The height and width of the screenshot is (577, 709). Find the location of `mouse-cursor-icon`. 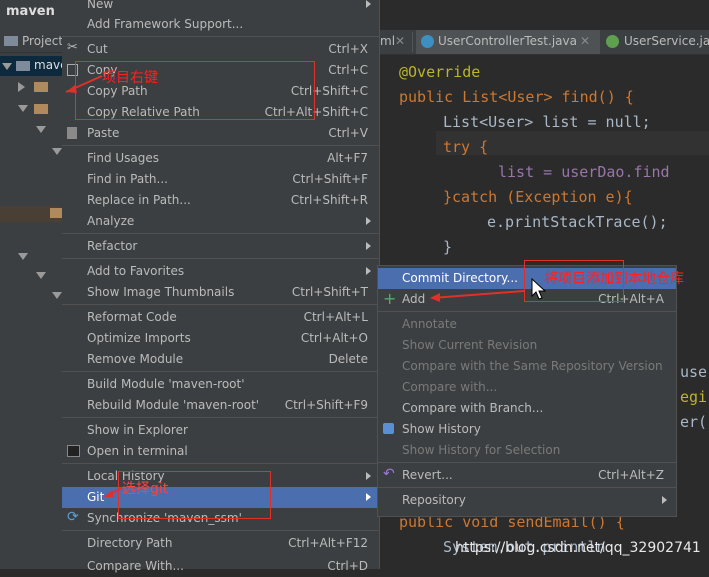

mouse-cursor-icon is located at coordinates (539, 288).